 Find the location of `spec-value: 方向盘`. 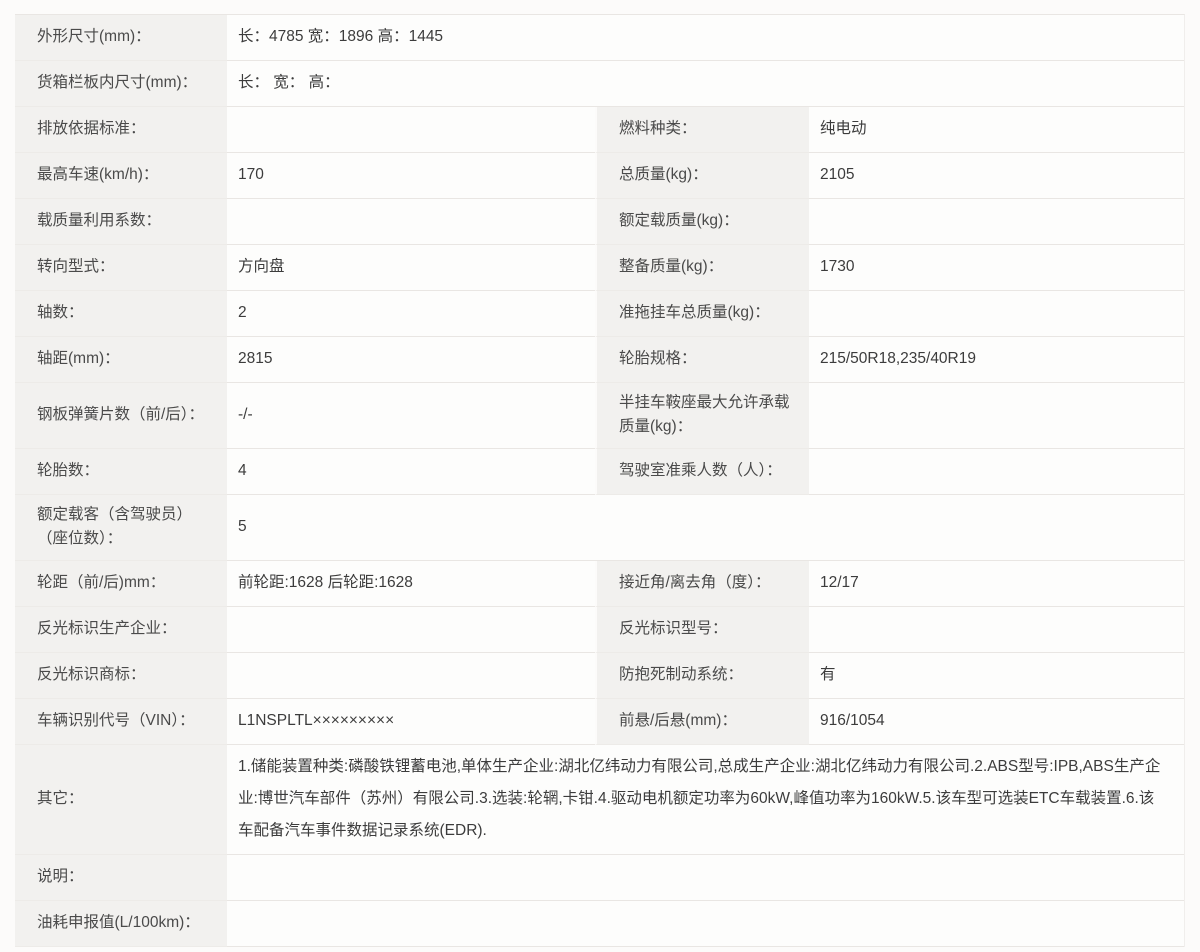

spec-value: 方向盘 is located at coordinates (411, 268).